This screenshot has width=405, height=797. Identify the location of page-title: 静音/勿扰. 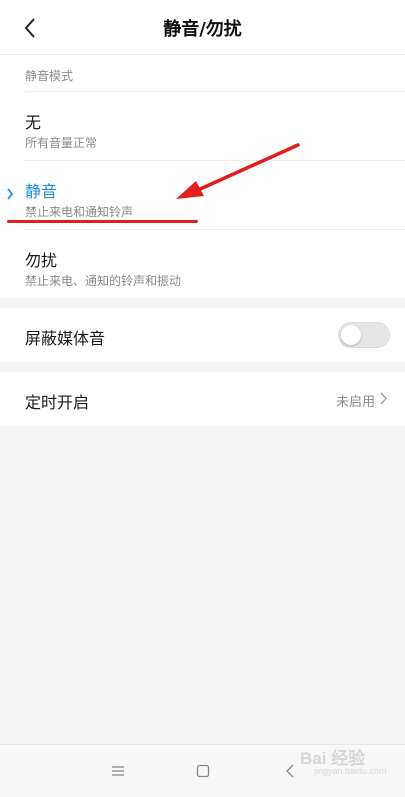
(202, 29).